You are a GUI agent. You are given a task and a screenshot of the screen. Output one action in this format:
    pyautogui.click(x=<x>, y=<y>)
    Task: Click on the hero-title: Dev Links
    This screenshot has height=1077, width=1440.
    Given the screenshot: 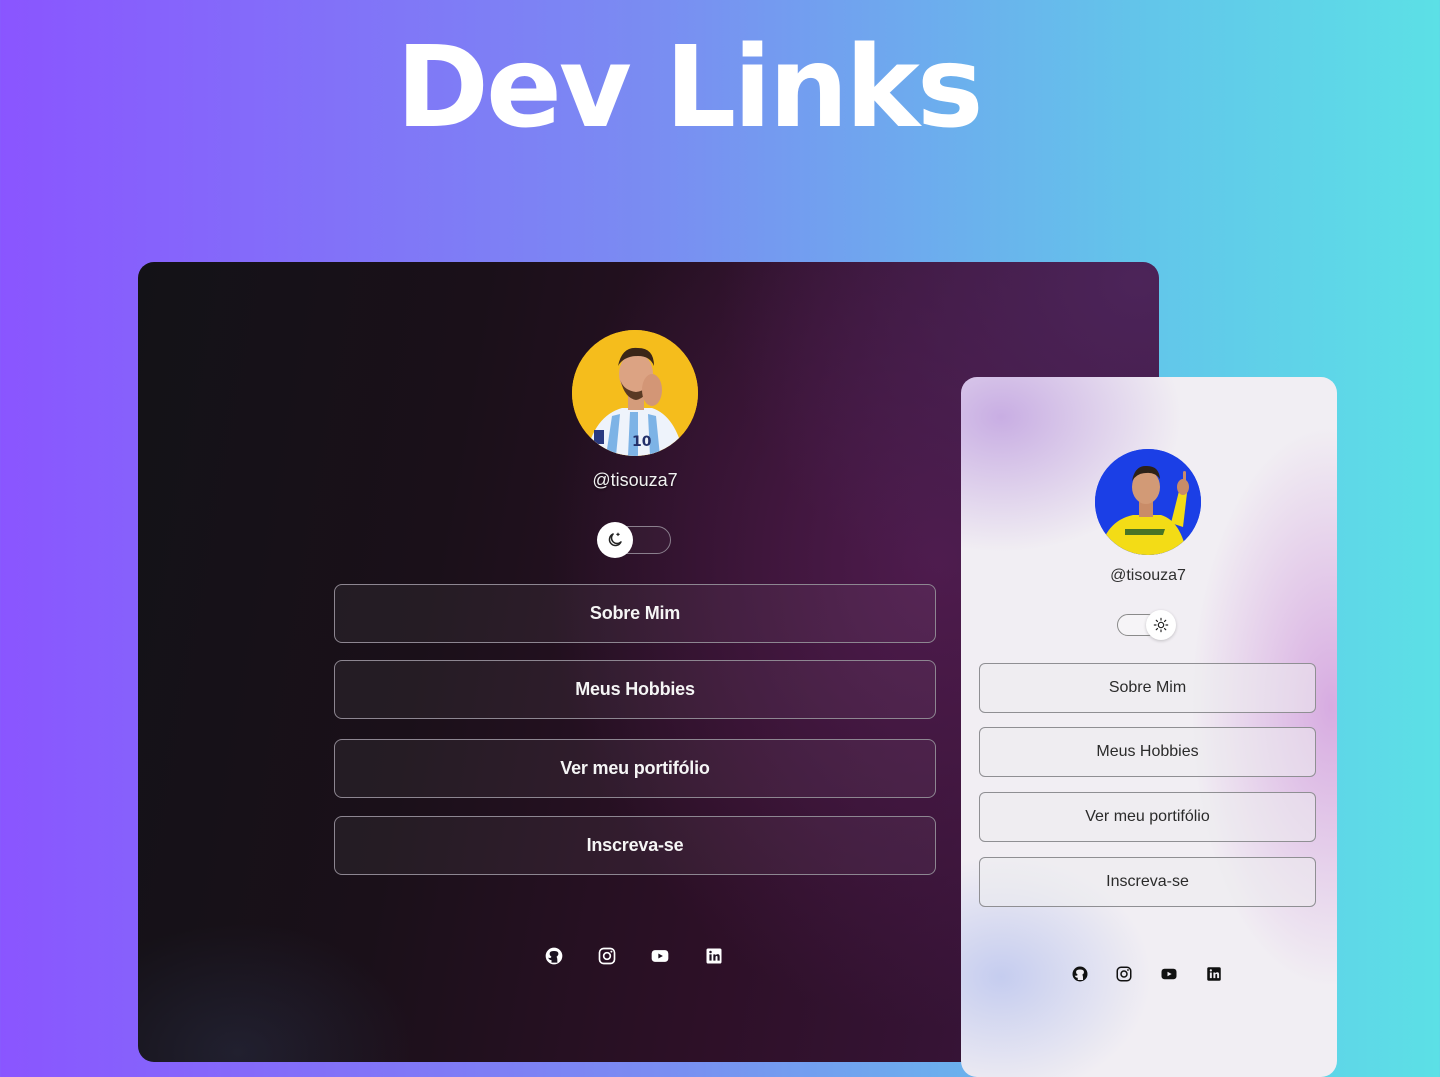 What is the action you would take?
    pyautogui.click(x=690, y=88)
    